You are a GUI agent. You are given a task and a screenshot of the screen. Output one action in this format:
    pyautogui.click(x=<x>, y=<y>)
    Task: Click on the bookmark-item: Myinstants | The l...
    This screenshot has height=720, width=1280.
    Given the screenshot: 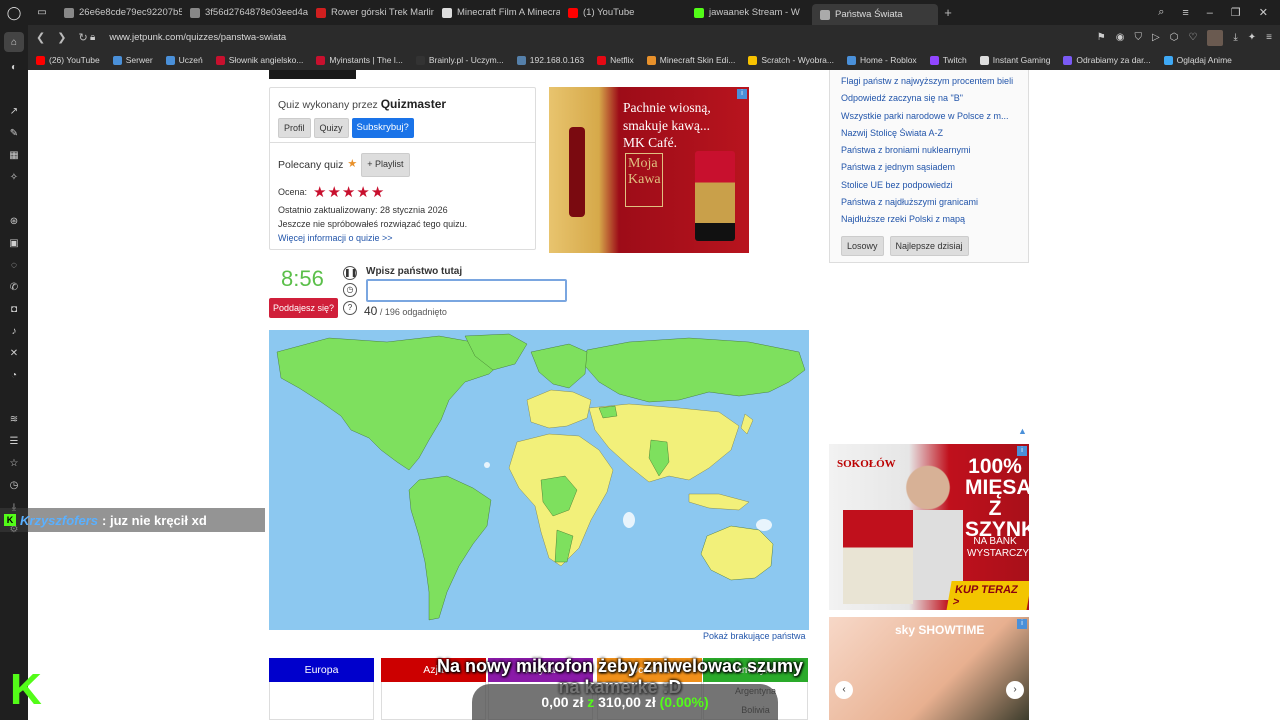 What is the action you would take?
    pyautogui.click(x=359, y=60)
    